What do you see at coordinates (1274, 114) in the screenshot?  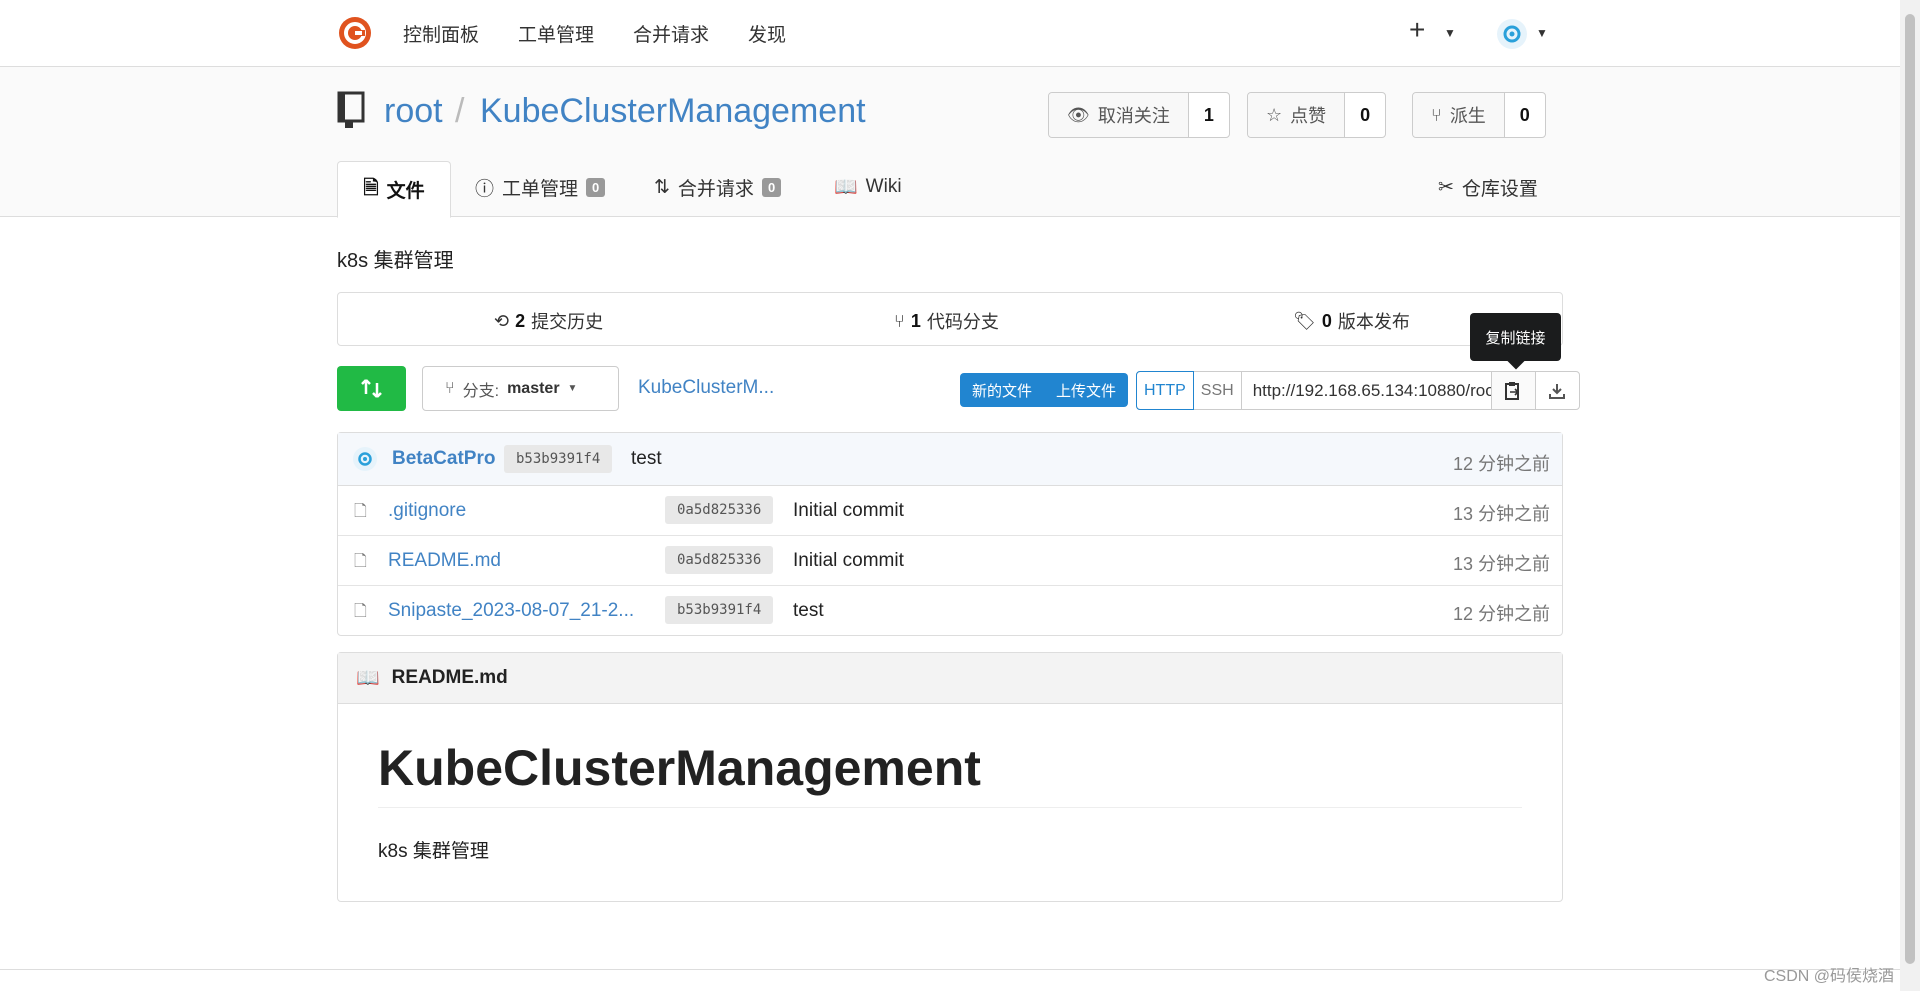 I see `star-icon: ☆` at bounding box center [1274, 114].